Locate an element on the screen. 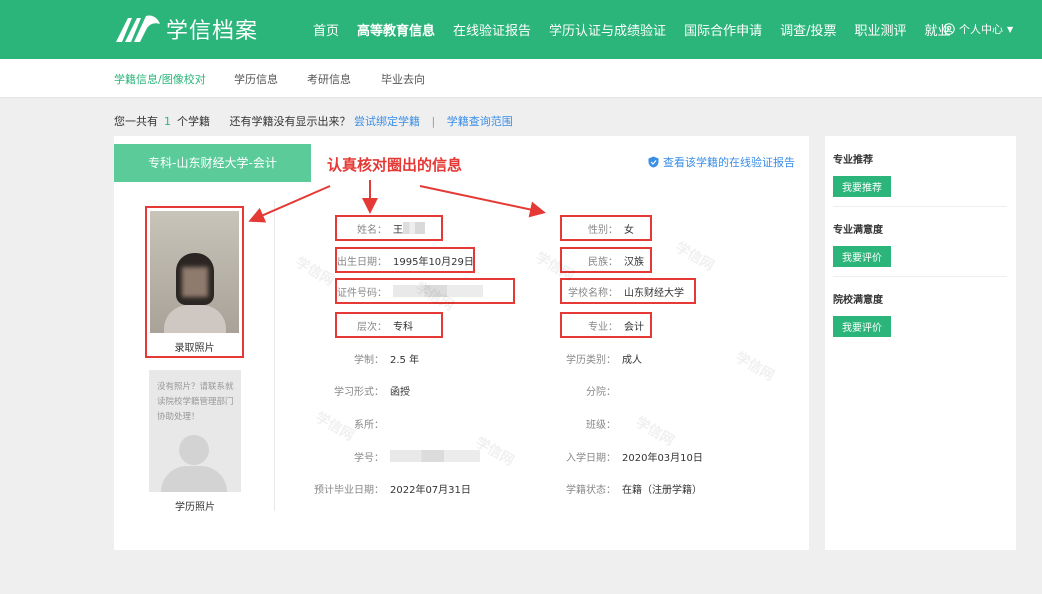  record-count-line: 您一共有 1 个学籍 还有学籍没有显示出来？ 尝试绑定学籍 | 学籍查询范围 is located at coordinates (313, 121).